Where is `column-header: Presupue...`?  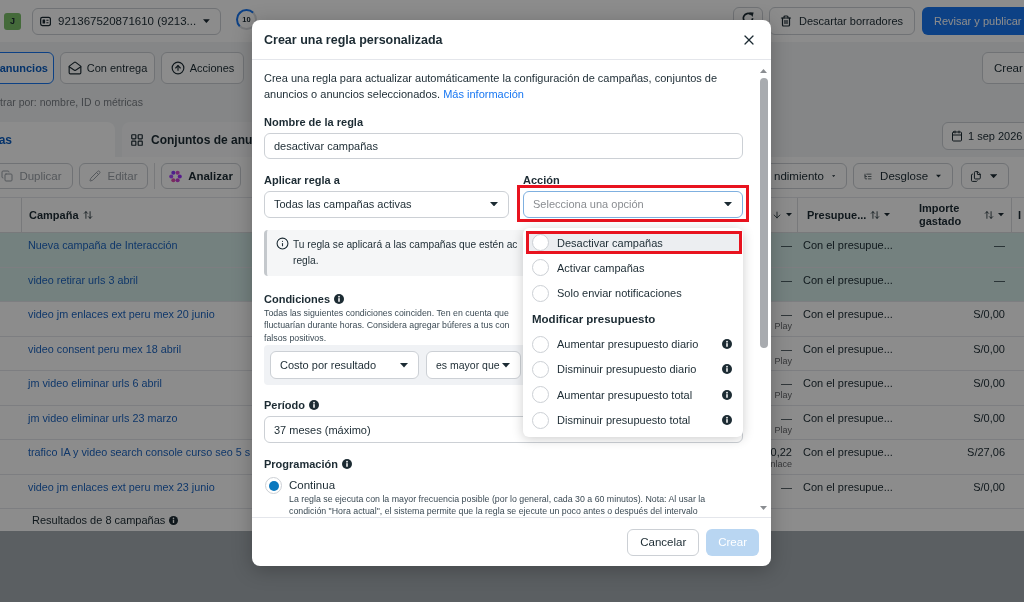 column-header: Presupue... is located at coordinates (837, 215).